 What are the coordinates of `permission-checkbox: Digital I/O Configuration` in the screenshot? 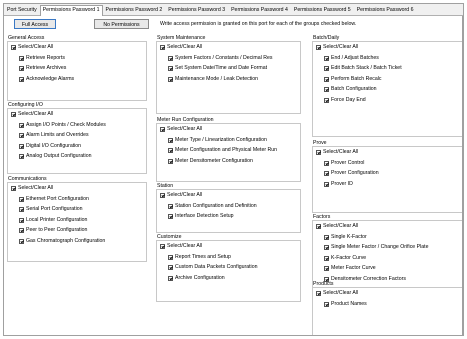 It's located at (50, 146).